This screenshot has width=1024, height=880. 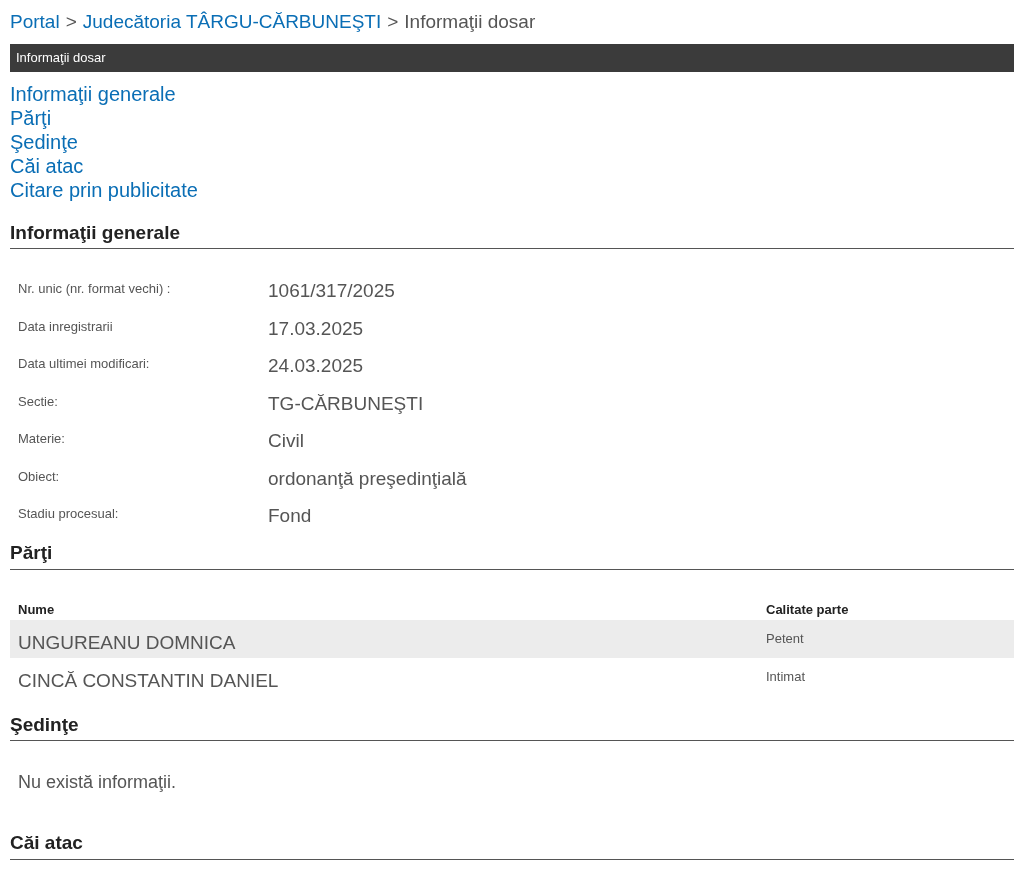 I want to click on section-link: Căi atac, so click(x=47, y=165).